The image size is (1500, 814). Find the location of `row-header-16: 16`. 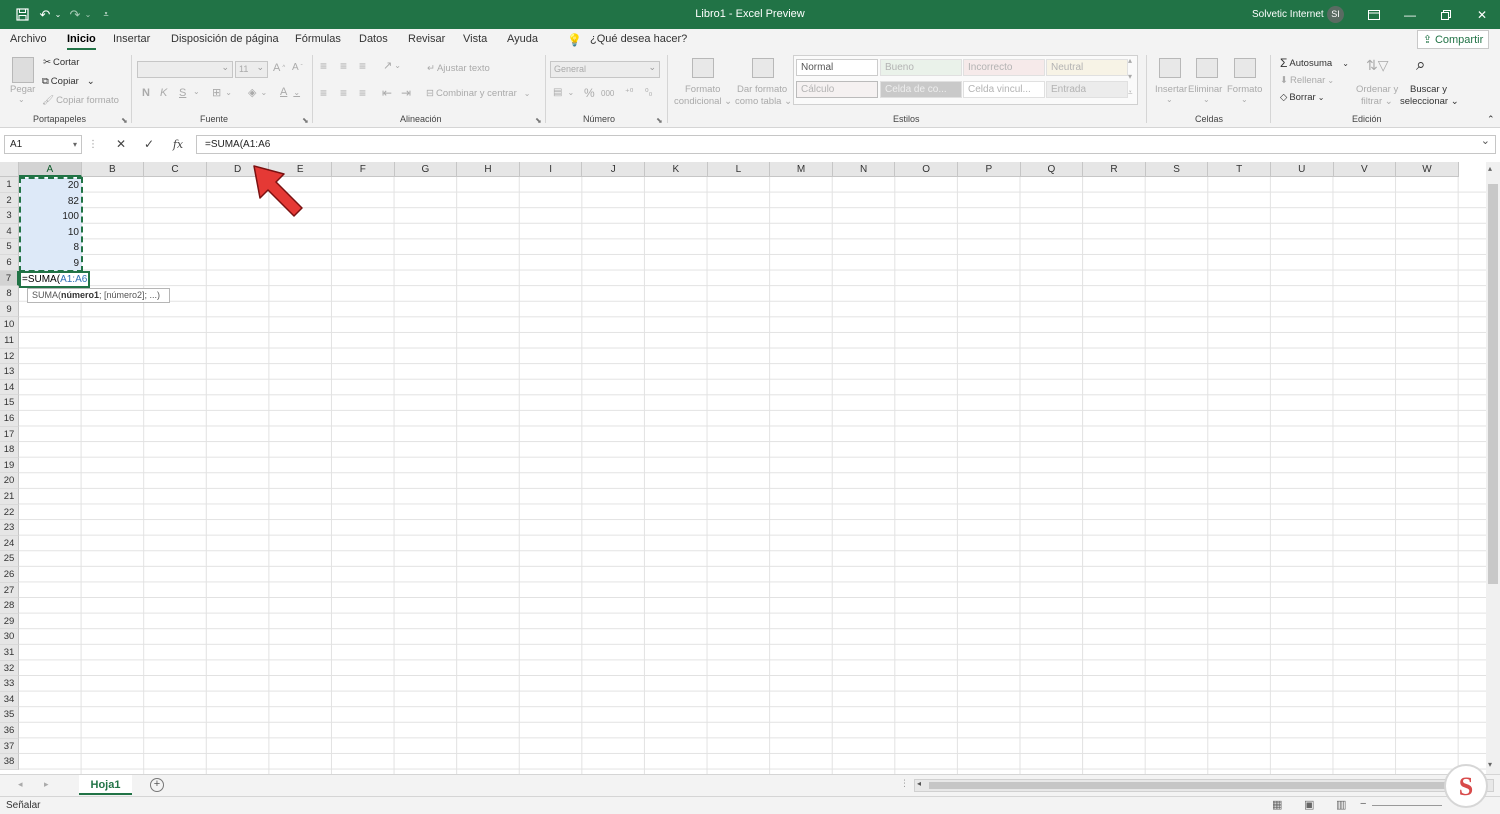

row-header-16: 16 is located at coordinates (9, 419).